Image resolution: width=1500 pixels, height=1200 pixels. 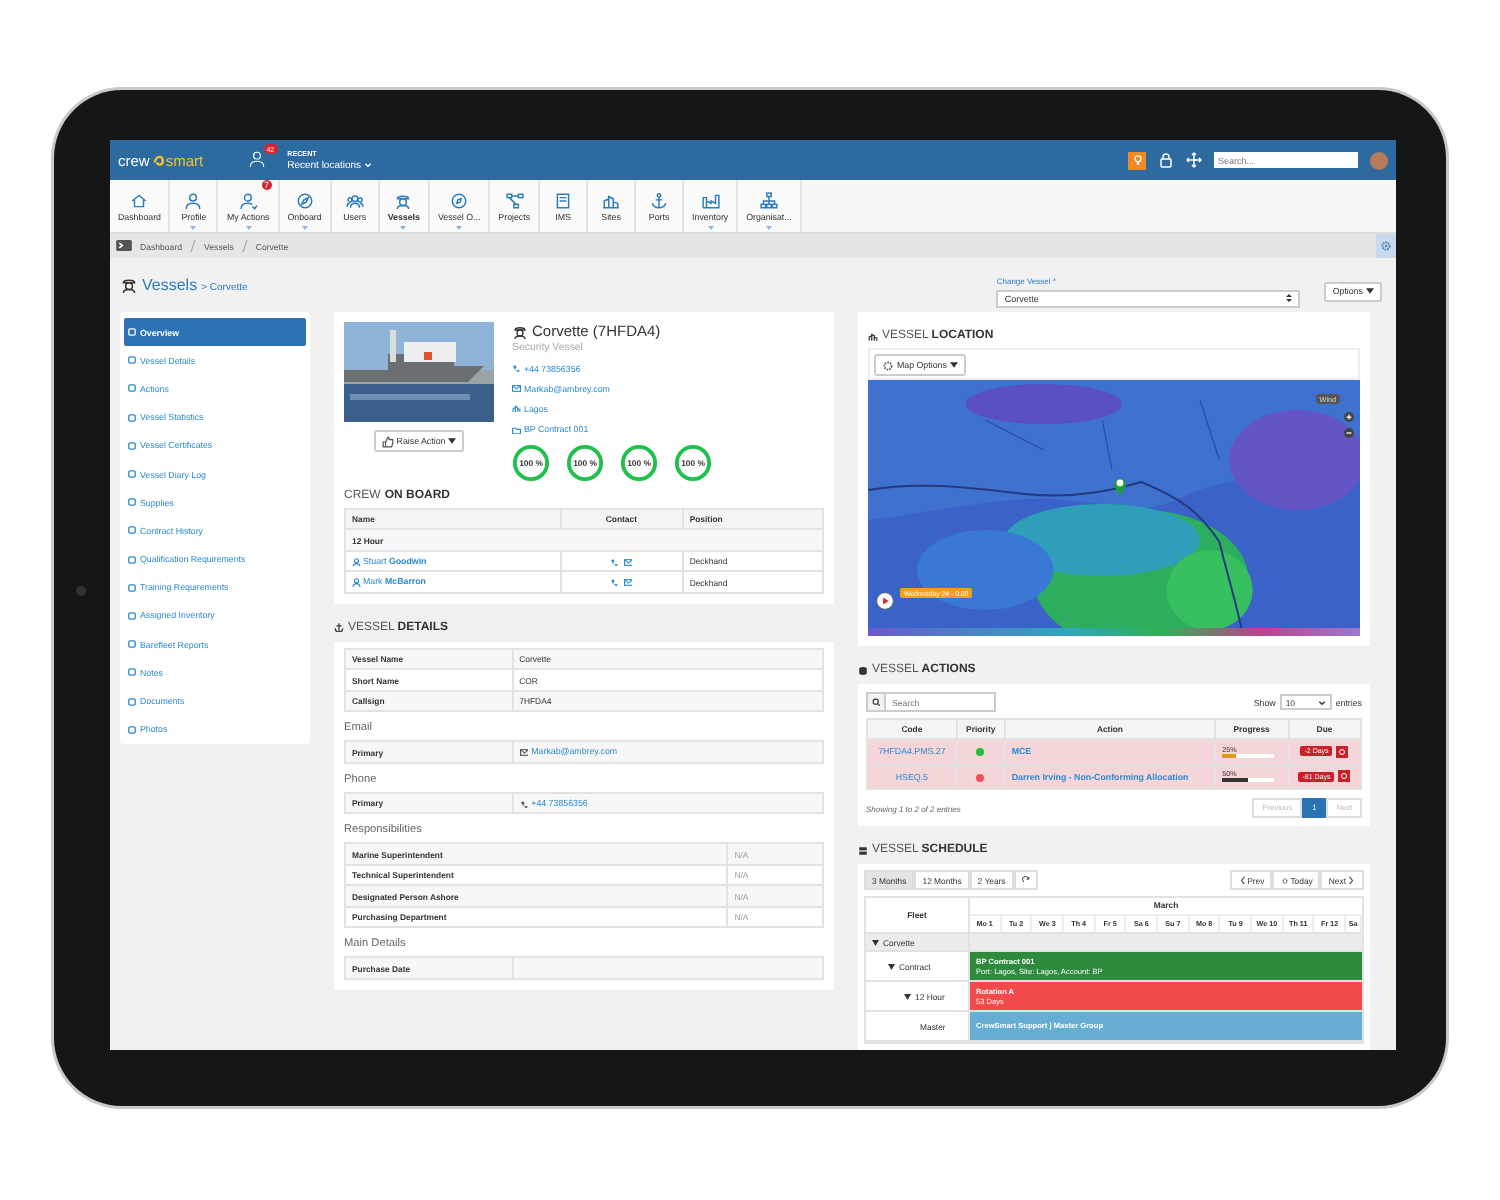 What do you see at coordinates (157, 160) in the screenshot?
I see `swirl-icon` at bounding box center [157, 160].